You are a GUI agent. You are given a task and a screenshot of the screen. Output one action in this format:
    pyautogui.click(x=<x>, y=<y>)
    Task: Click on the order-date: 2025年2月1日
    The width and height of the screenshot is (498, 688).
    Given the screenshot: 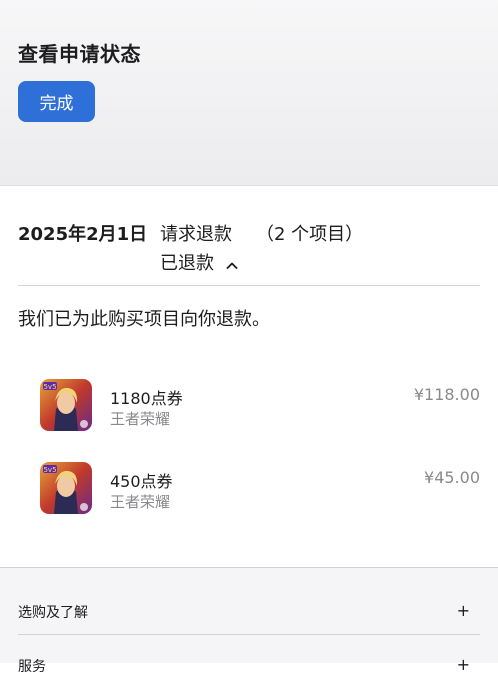 What is the action you would take?
    pyautogui.click(x=83, y=234)
    